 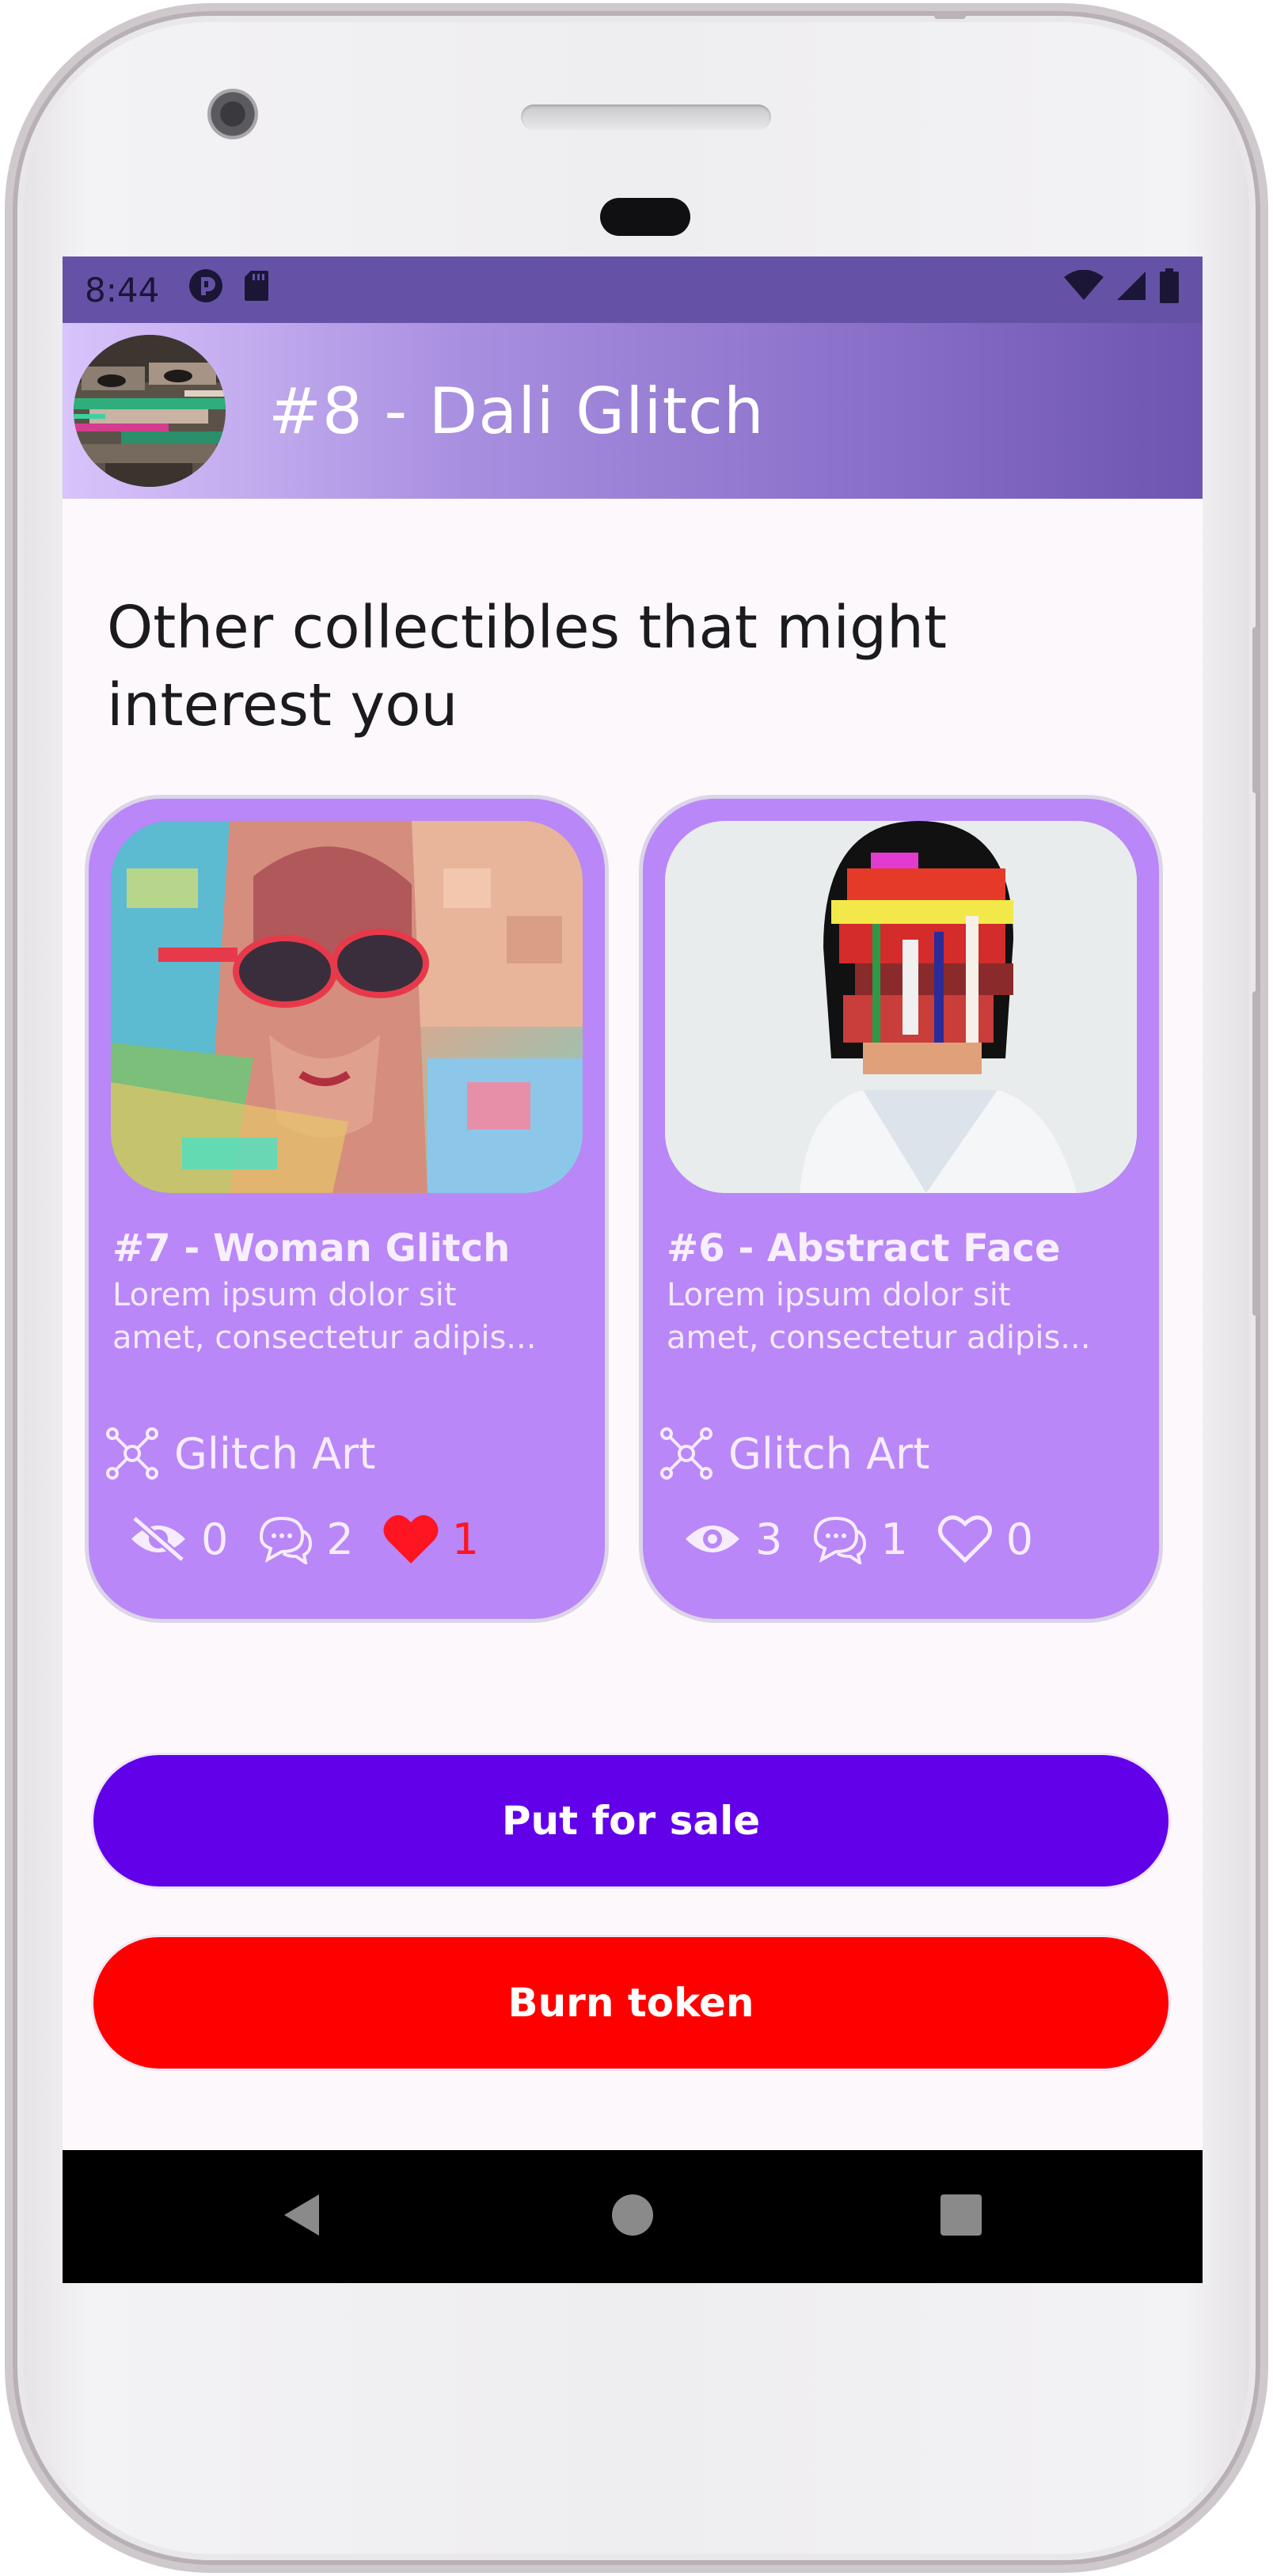 I want to click on card-title: #6 - Abstract Face, so click(x=864, y=1248).